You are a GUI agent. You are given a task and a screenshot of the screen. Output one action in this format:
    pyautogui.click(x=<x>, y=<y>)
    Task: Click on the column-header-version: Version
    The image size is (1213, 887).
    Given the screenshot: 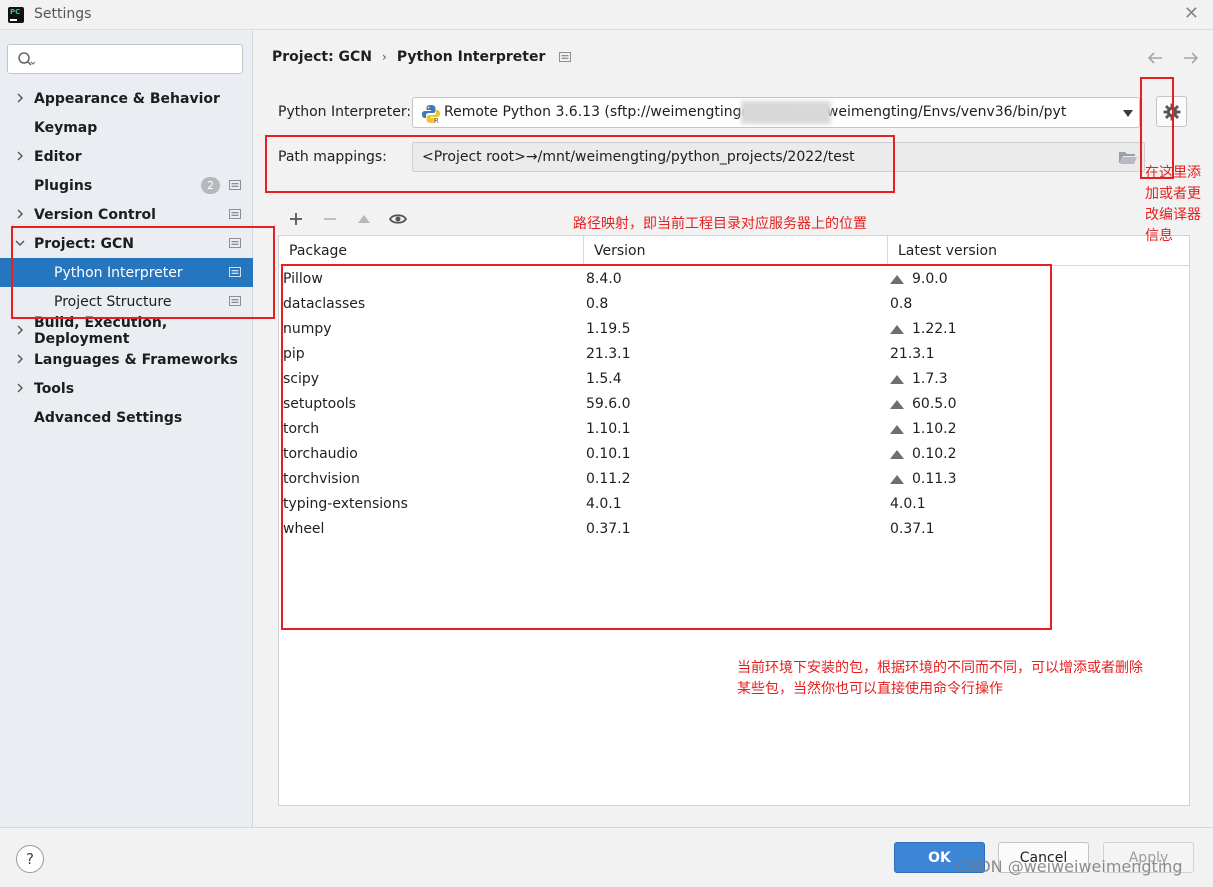 What is the action you would take?
    pyautogui.click(x=736, y=251)
    